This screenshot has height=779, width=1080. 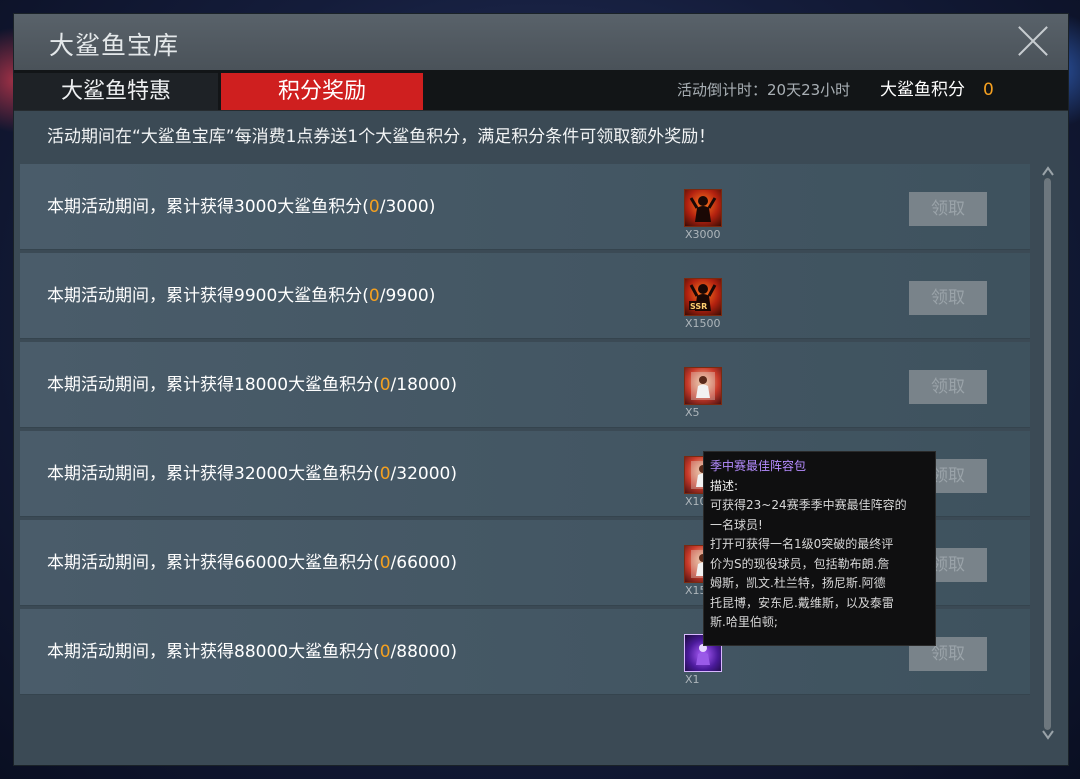 I want to click on reward-quantity: X1, so click(x=692, y=679).